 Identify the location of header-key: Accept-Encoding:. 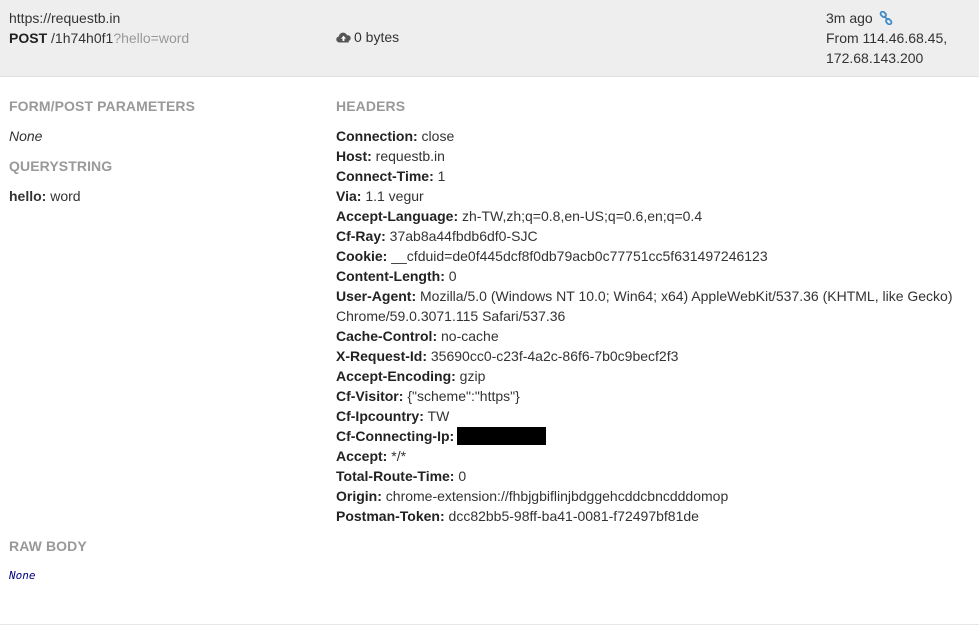
(396, 376).